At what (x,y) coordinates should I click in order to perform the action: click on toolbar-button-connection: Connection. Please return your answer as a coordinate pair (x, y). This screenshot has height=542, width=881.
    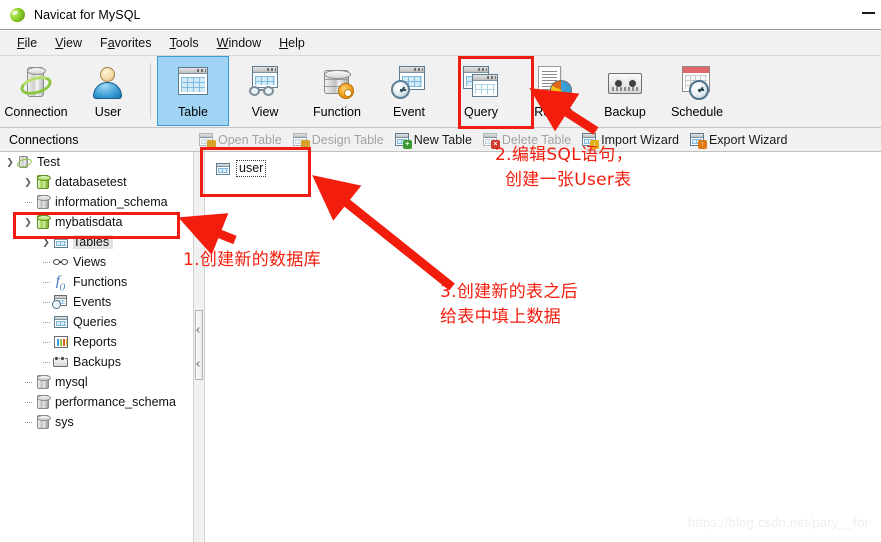
    Looking at the image, I should click on (36, 91).